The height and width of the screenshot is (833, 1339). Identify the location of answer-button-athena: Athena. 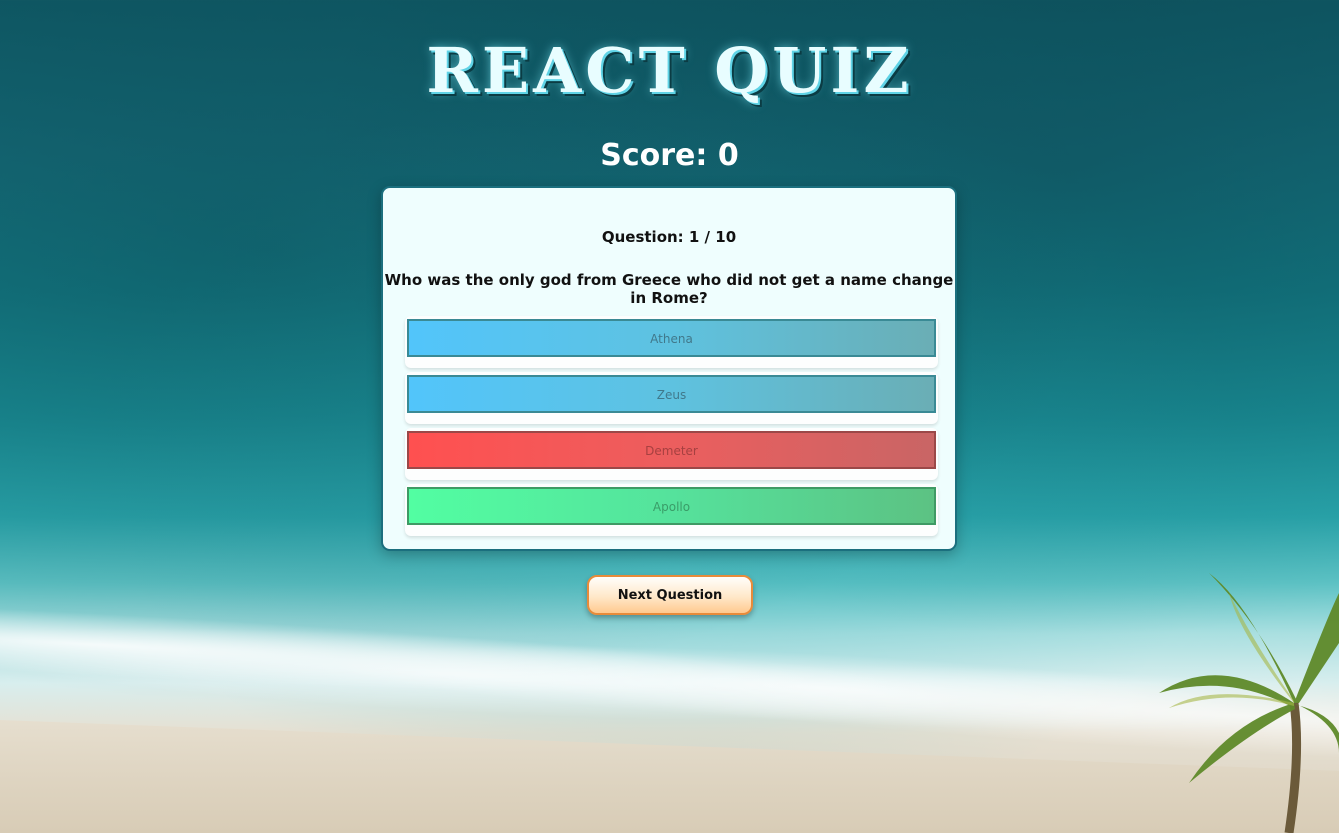
(671, 338).